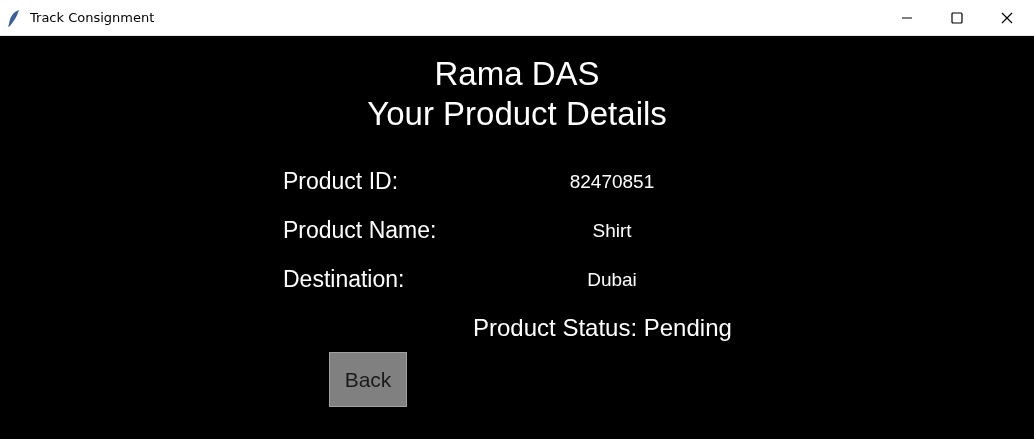  What do you see at coordinates (14, 17) in the screenshot?
I see `feather-icon` at bounding box center [14, 17].